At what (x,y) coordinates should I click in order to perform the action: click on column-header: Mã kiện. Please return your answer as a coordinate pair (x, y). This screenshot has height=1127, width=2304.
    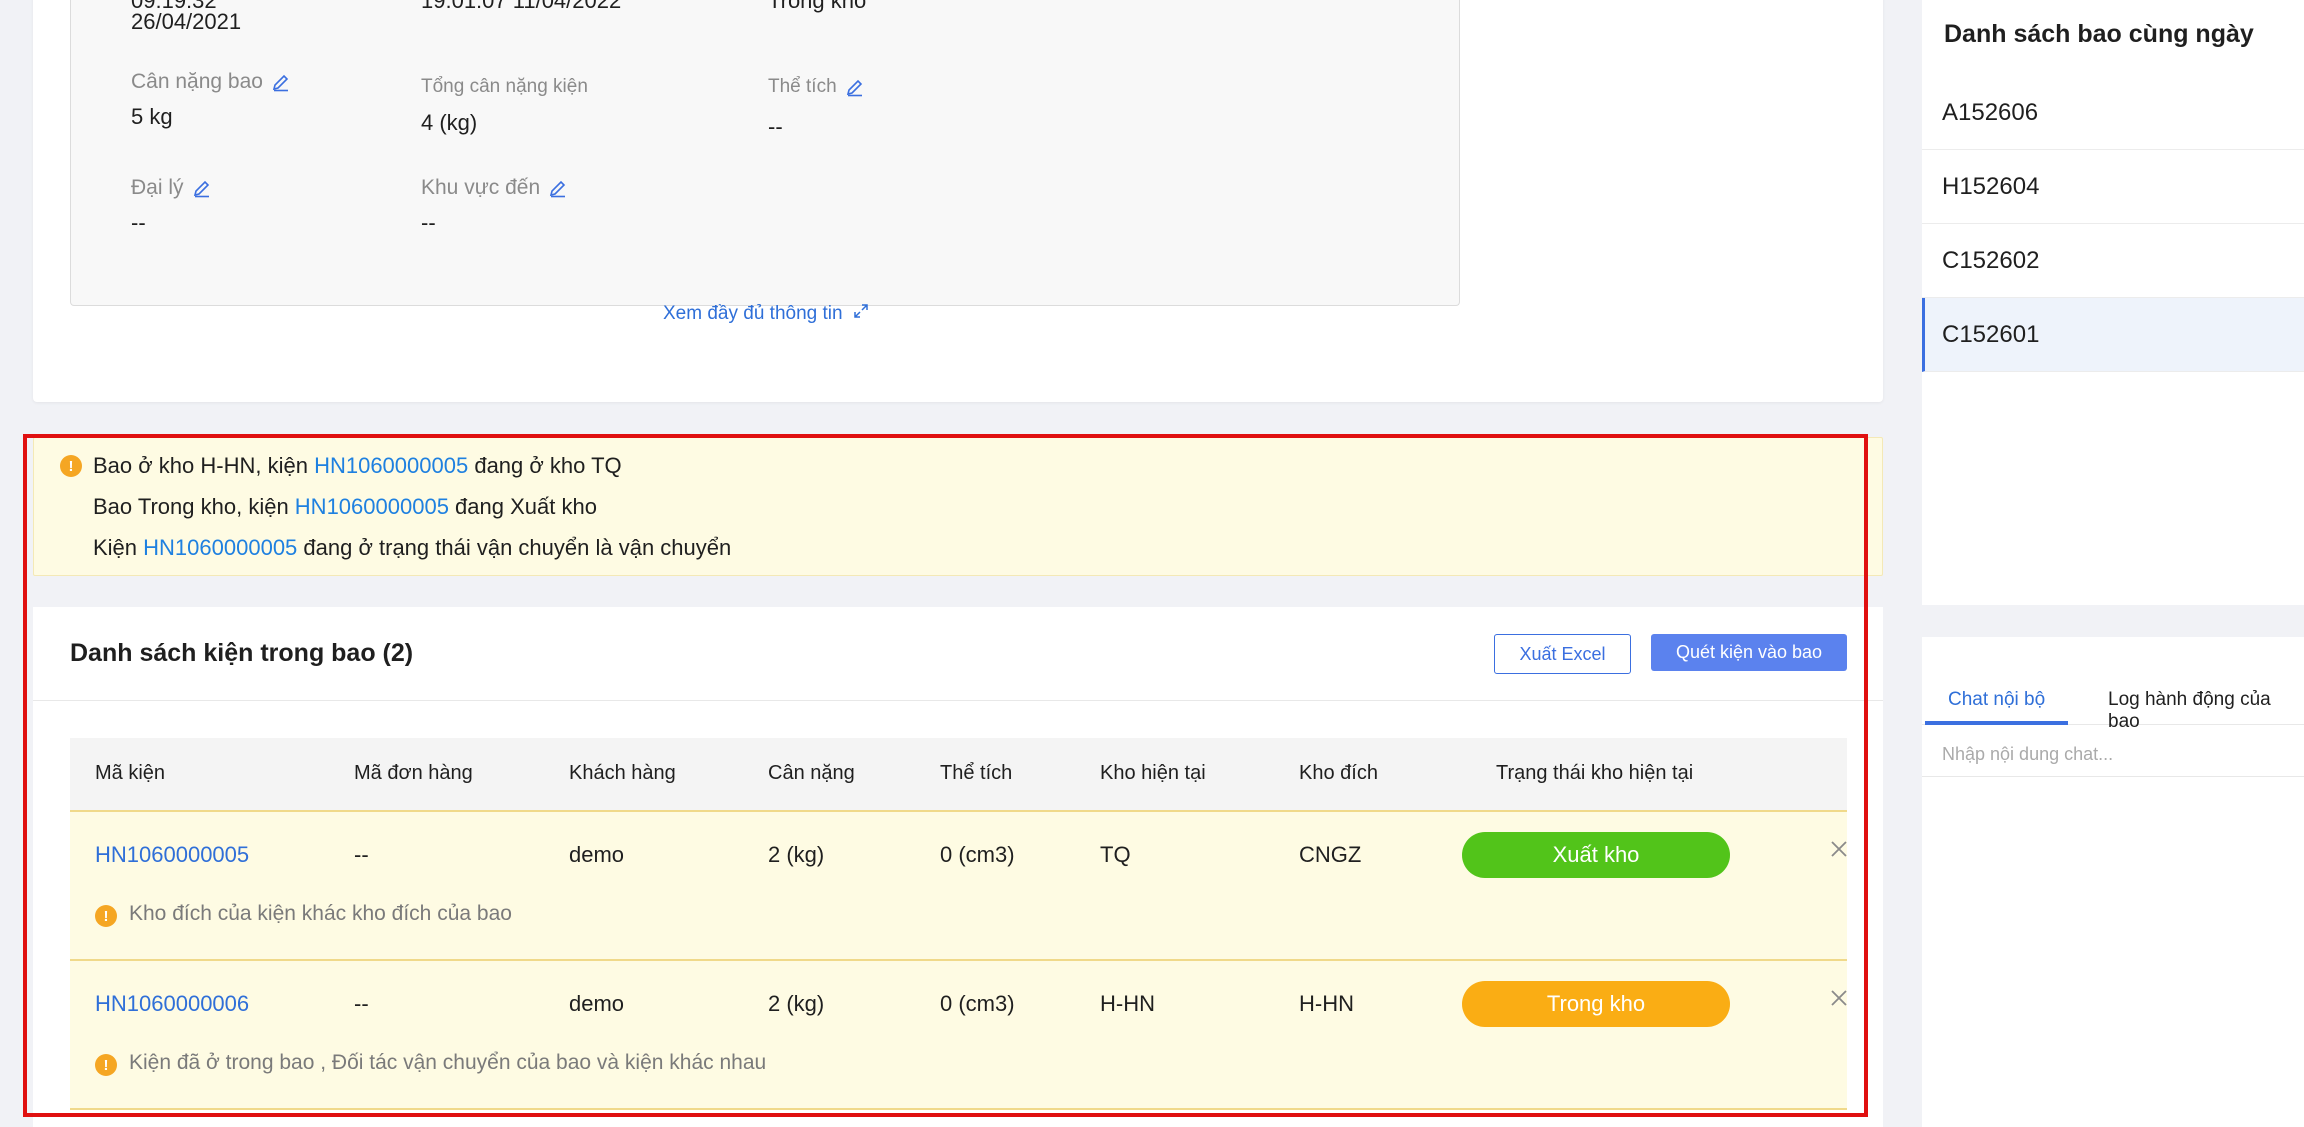
    Looking at the image, I should click on (130, 773).